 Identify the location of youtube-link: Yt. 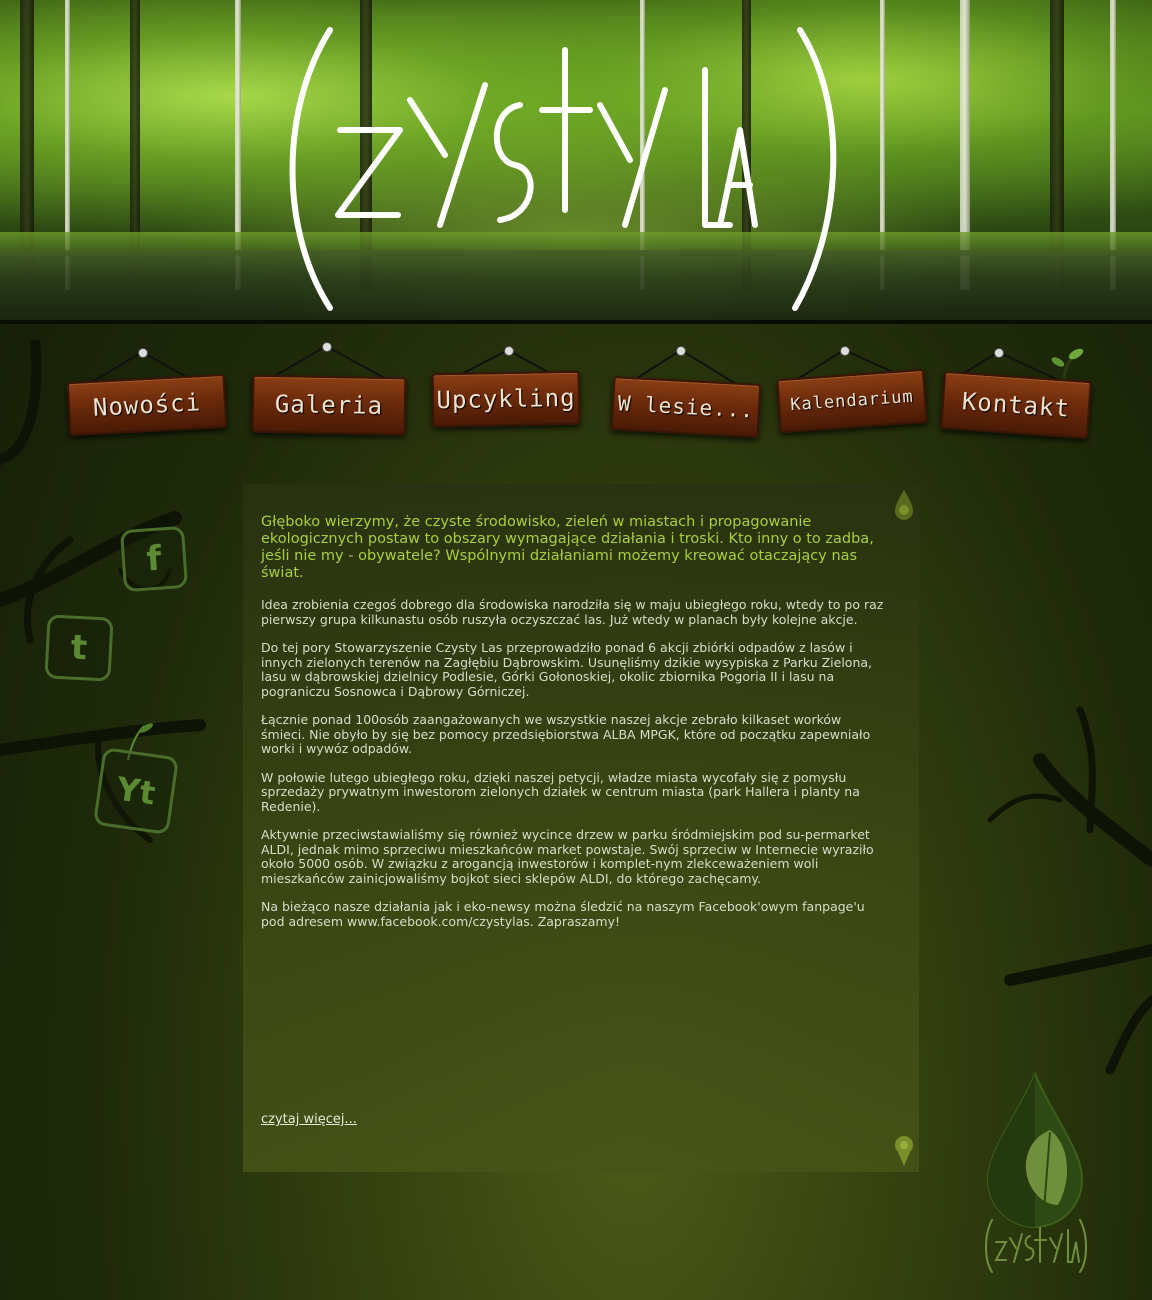
(136, 791).